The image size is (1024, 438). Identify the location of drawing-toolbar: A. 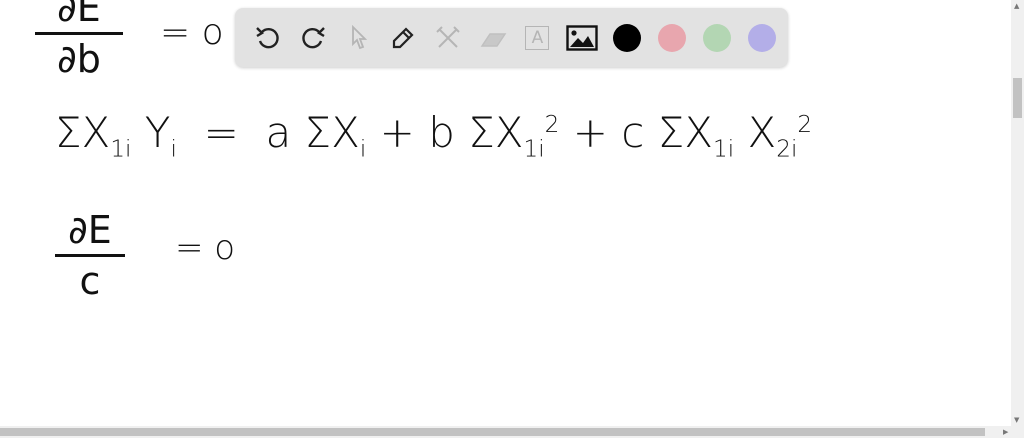
(511, 37).